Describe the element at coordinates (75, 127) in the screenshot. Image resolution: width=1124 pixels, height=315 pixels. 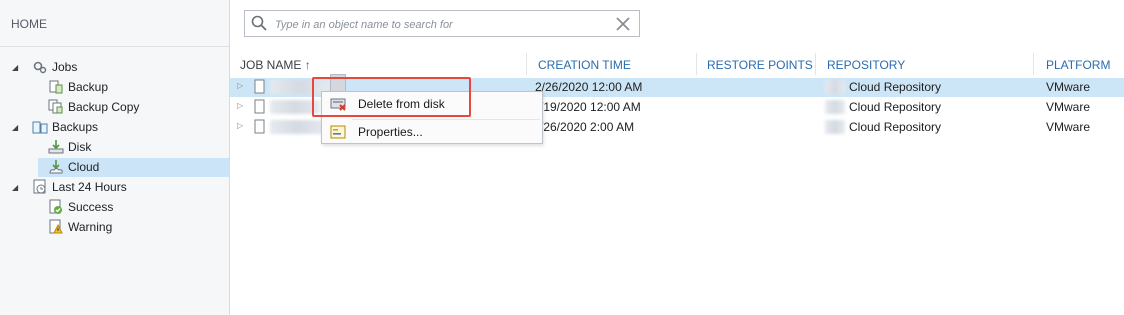
I see `tree-item-backups-label: Backups` at that location.